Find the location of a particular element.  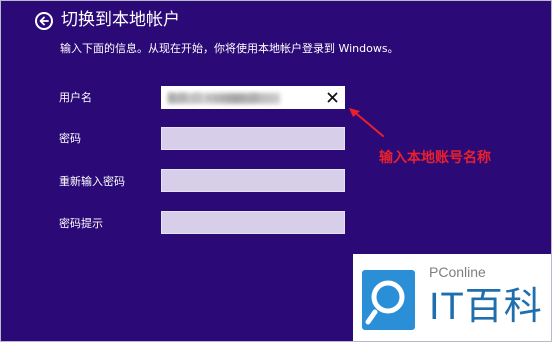

clear-username-button is located at coordinates (332, 97).